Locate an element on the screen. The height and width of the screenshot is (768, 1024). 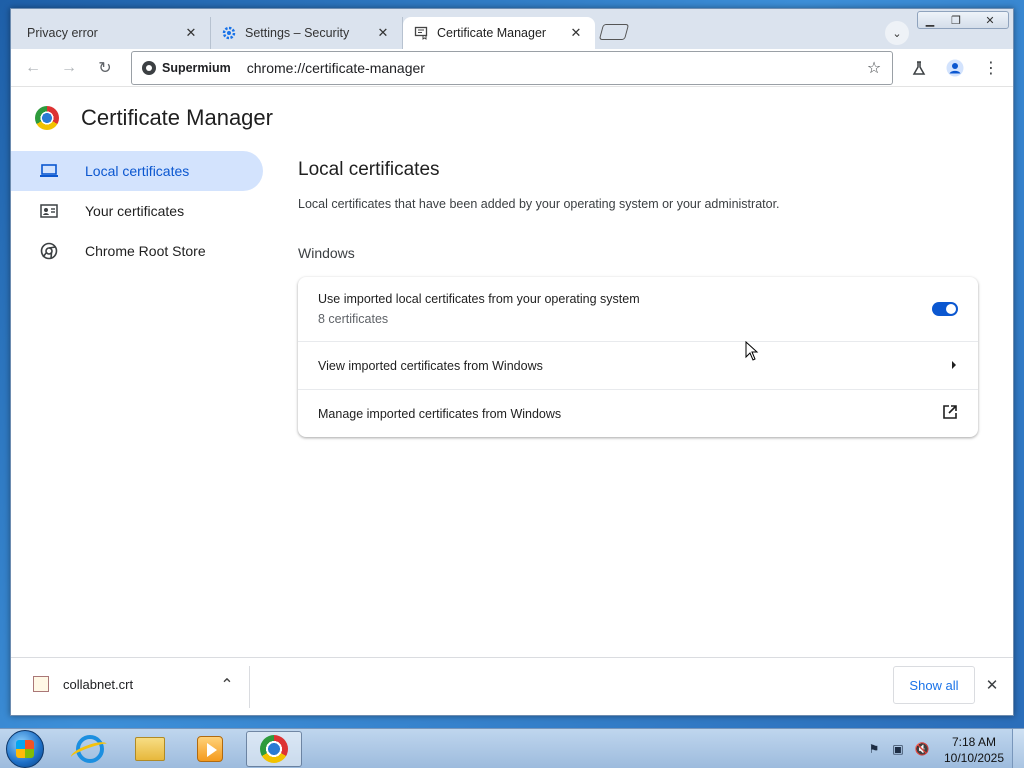
download-item: collabnet.crt is located at coordinates (83, 684).